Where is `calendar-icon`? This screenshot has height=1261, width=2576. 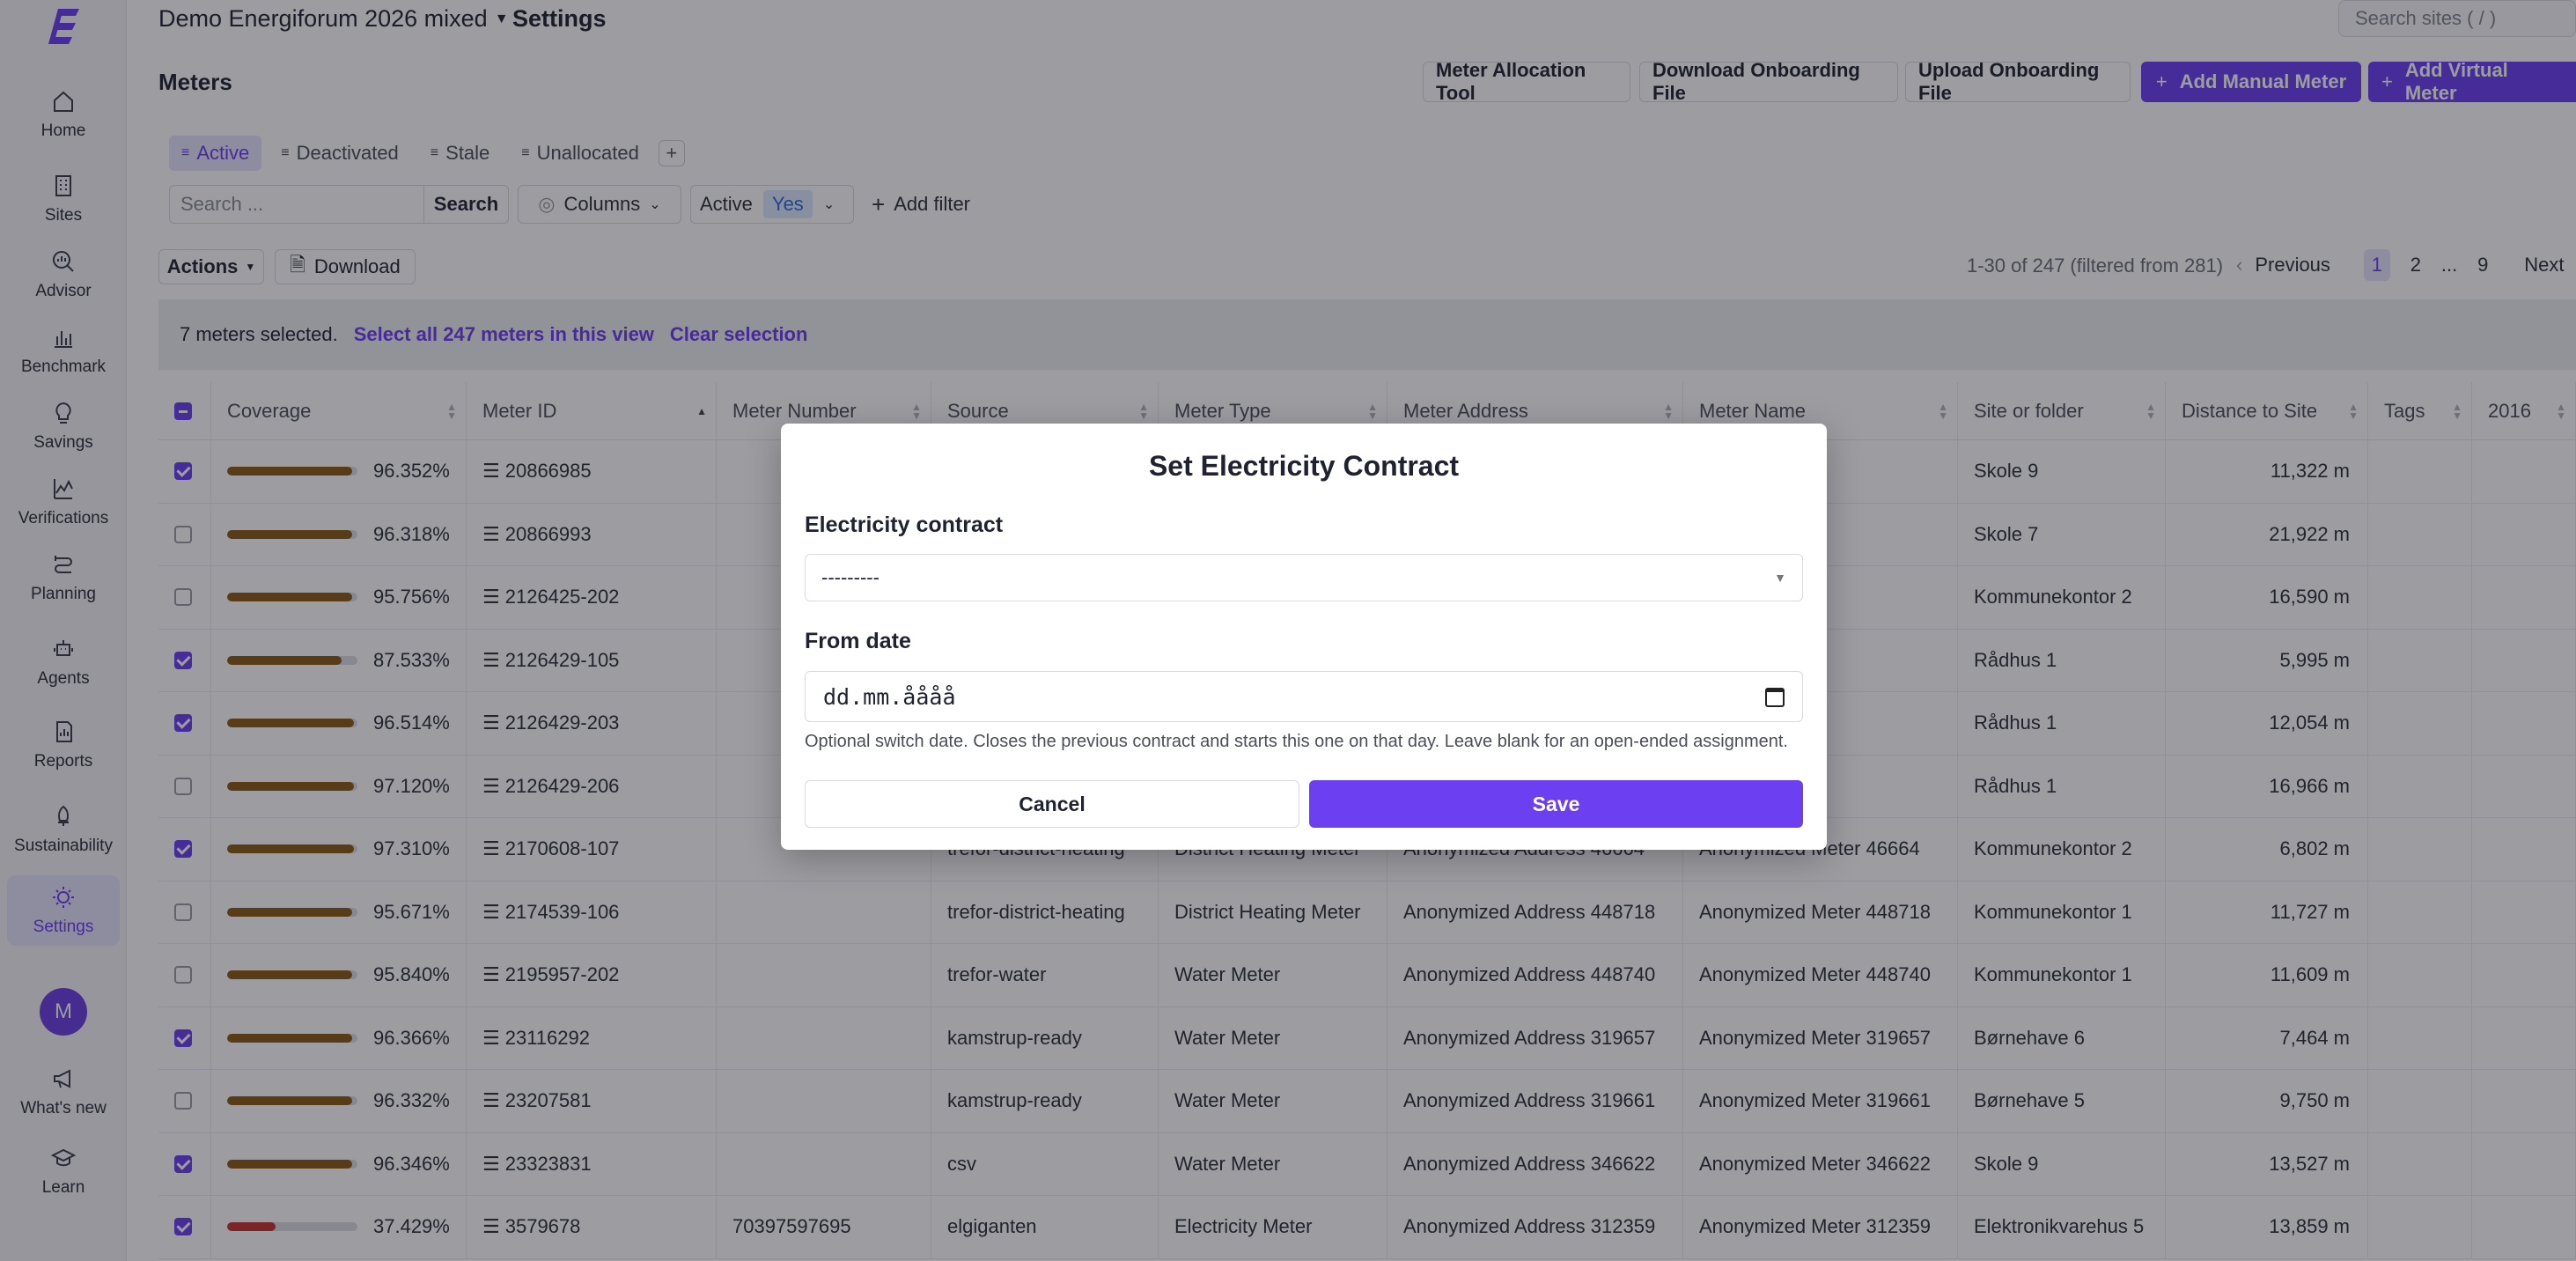 calendar-icon is located at coordinates (1775, 697).